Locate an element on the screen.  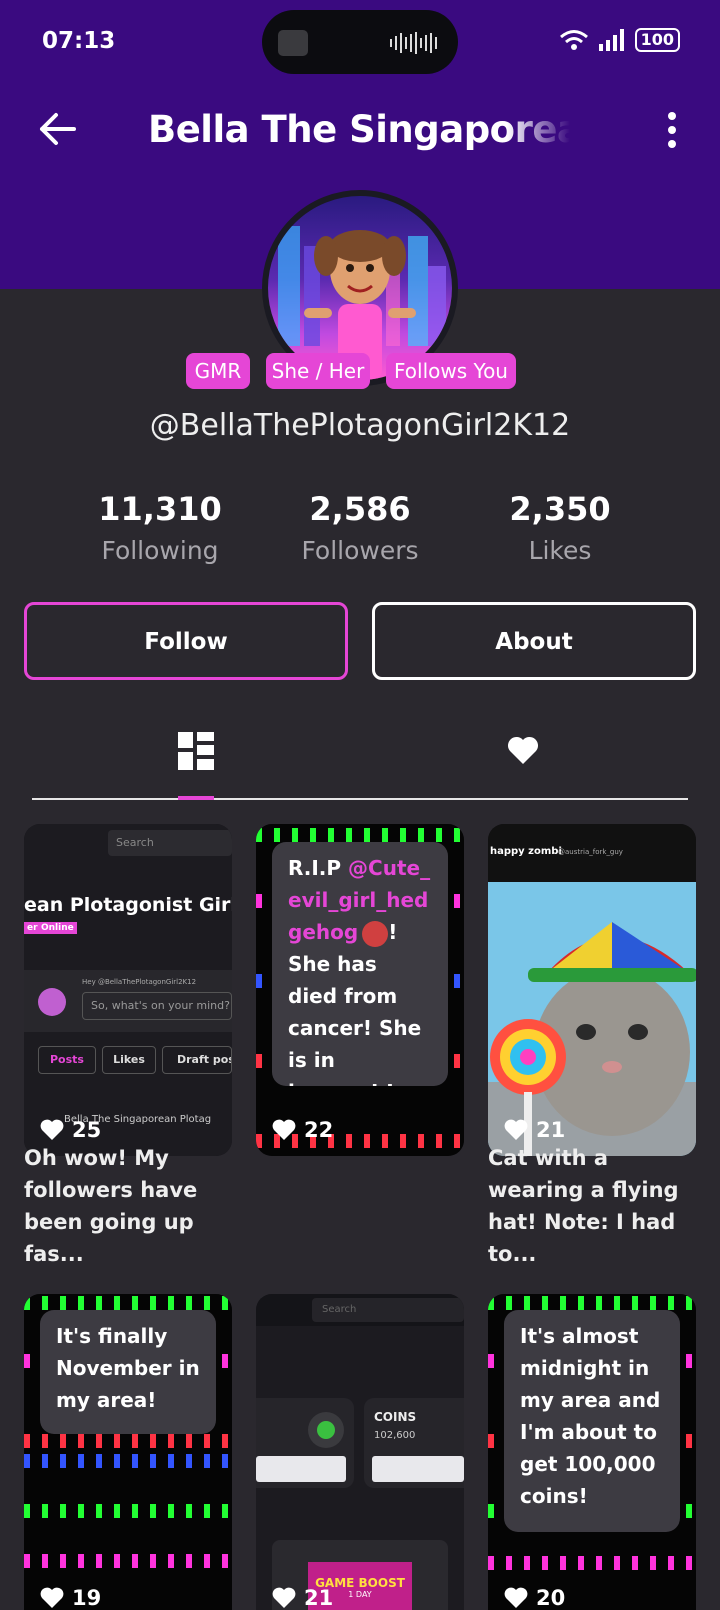
thumb-panel-right: COINS 102,600 is located at coordinates (414, 1443).